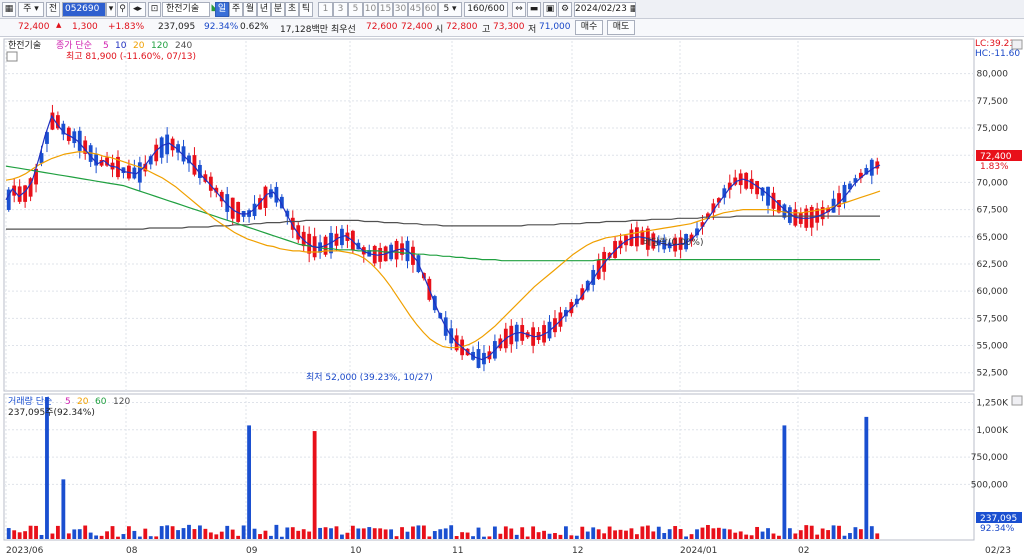  What do you see at coordinates (993, 265) in the screenshot?
I see `price-axis-tick: 62,500` at bounding box center [993, 265].